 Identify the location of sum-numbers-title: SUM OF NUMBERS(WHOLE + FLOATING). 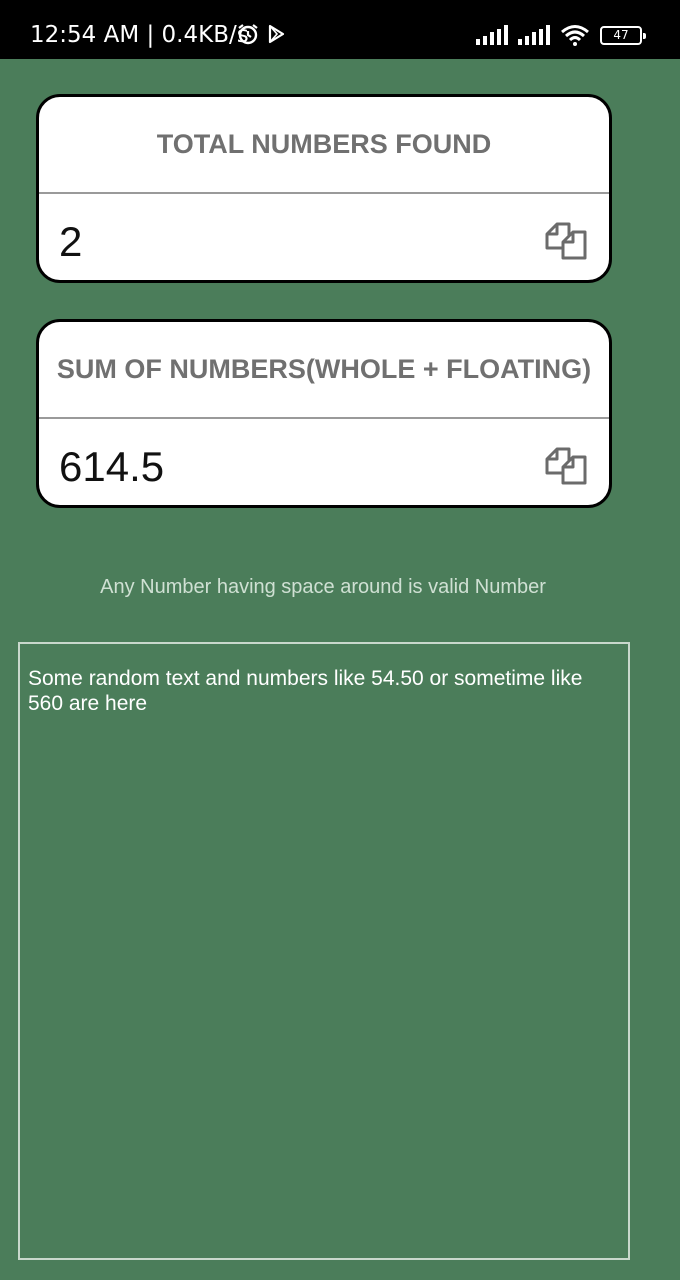
(324, 370).